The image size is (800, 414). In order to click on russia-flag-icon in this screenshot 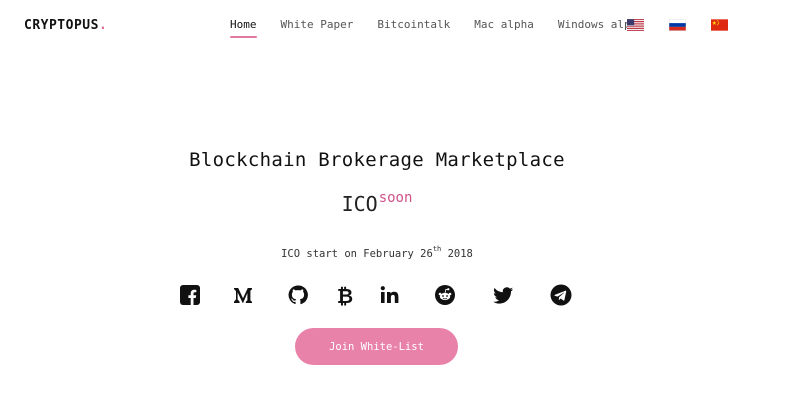, I will do `click(677, 25)`.